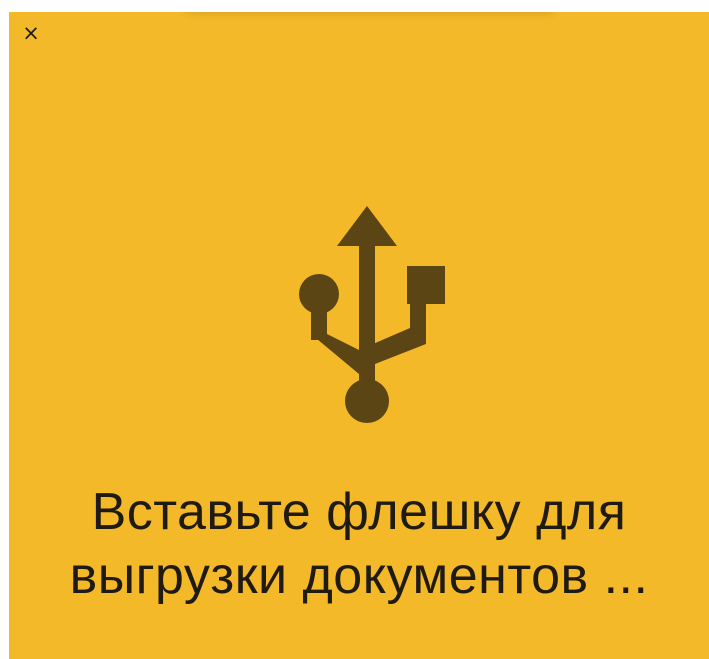 The width and height of the screenshot is (709, 659). What do you see at coordinates (370, 13) in the screenshot?
I see `top-shadow` at bounding box center [370, 13].